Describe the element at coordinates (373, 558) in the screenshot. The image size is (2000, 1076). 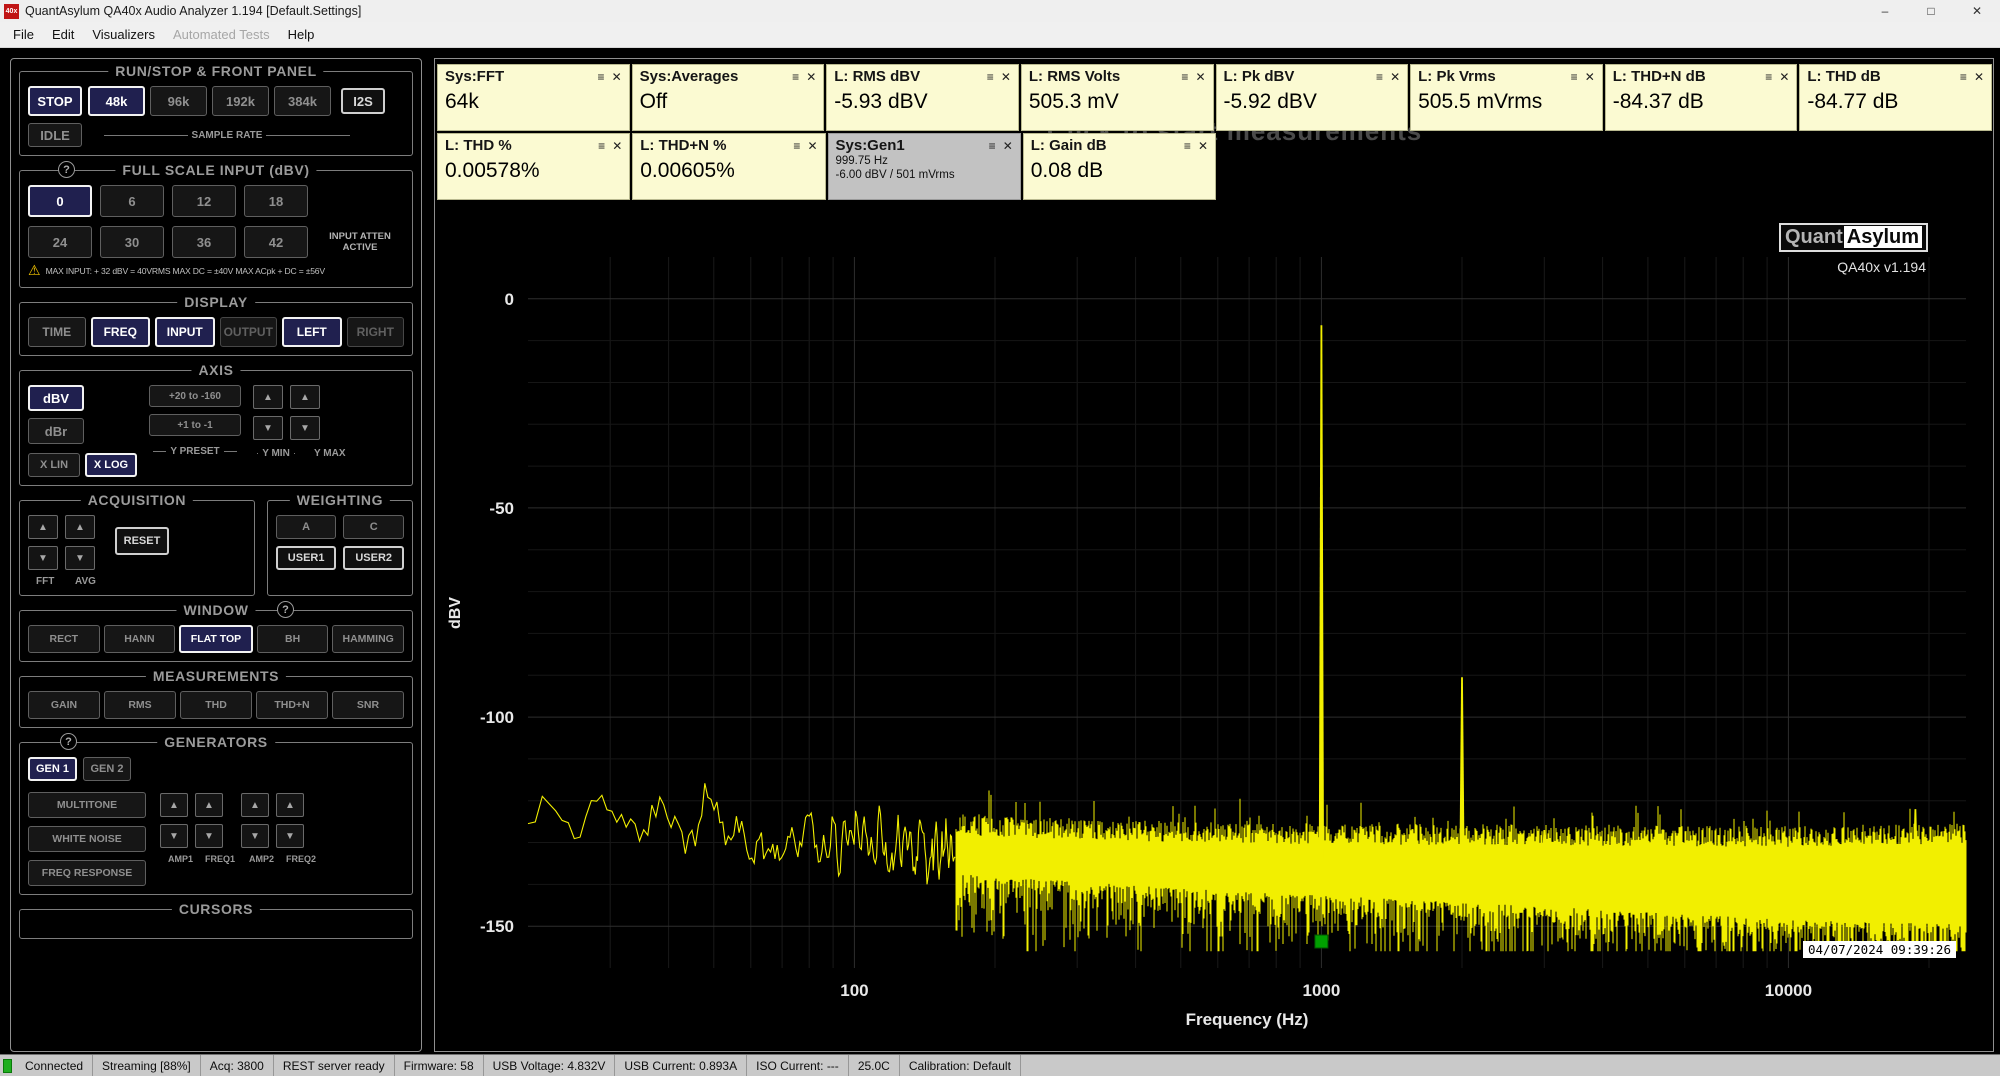
I see `weighting-user2-button: USER2` at that location.